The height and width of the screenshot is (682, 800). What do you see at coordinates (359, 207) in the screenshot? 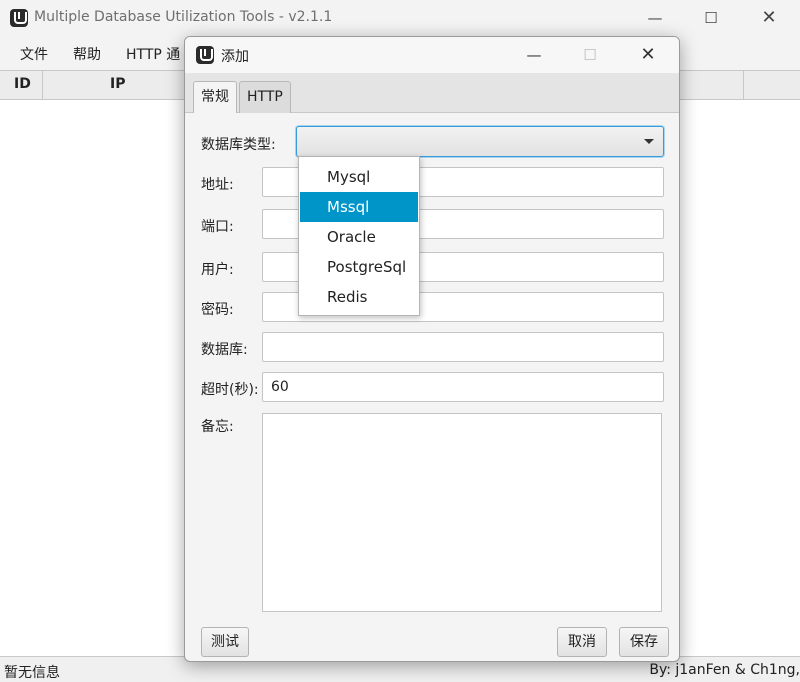
I see `option-mssql: Mssql` at bounding box center [359, 207].